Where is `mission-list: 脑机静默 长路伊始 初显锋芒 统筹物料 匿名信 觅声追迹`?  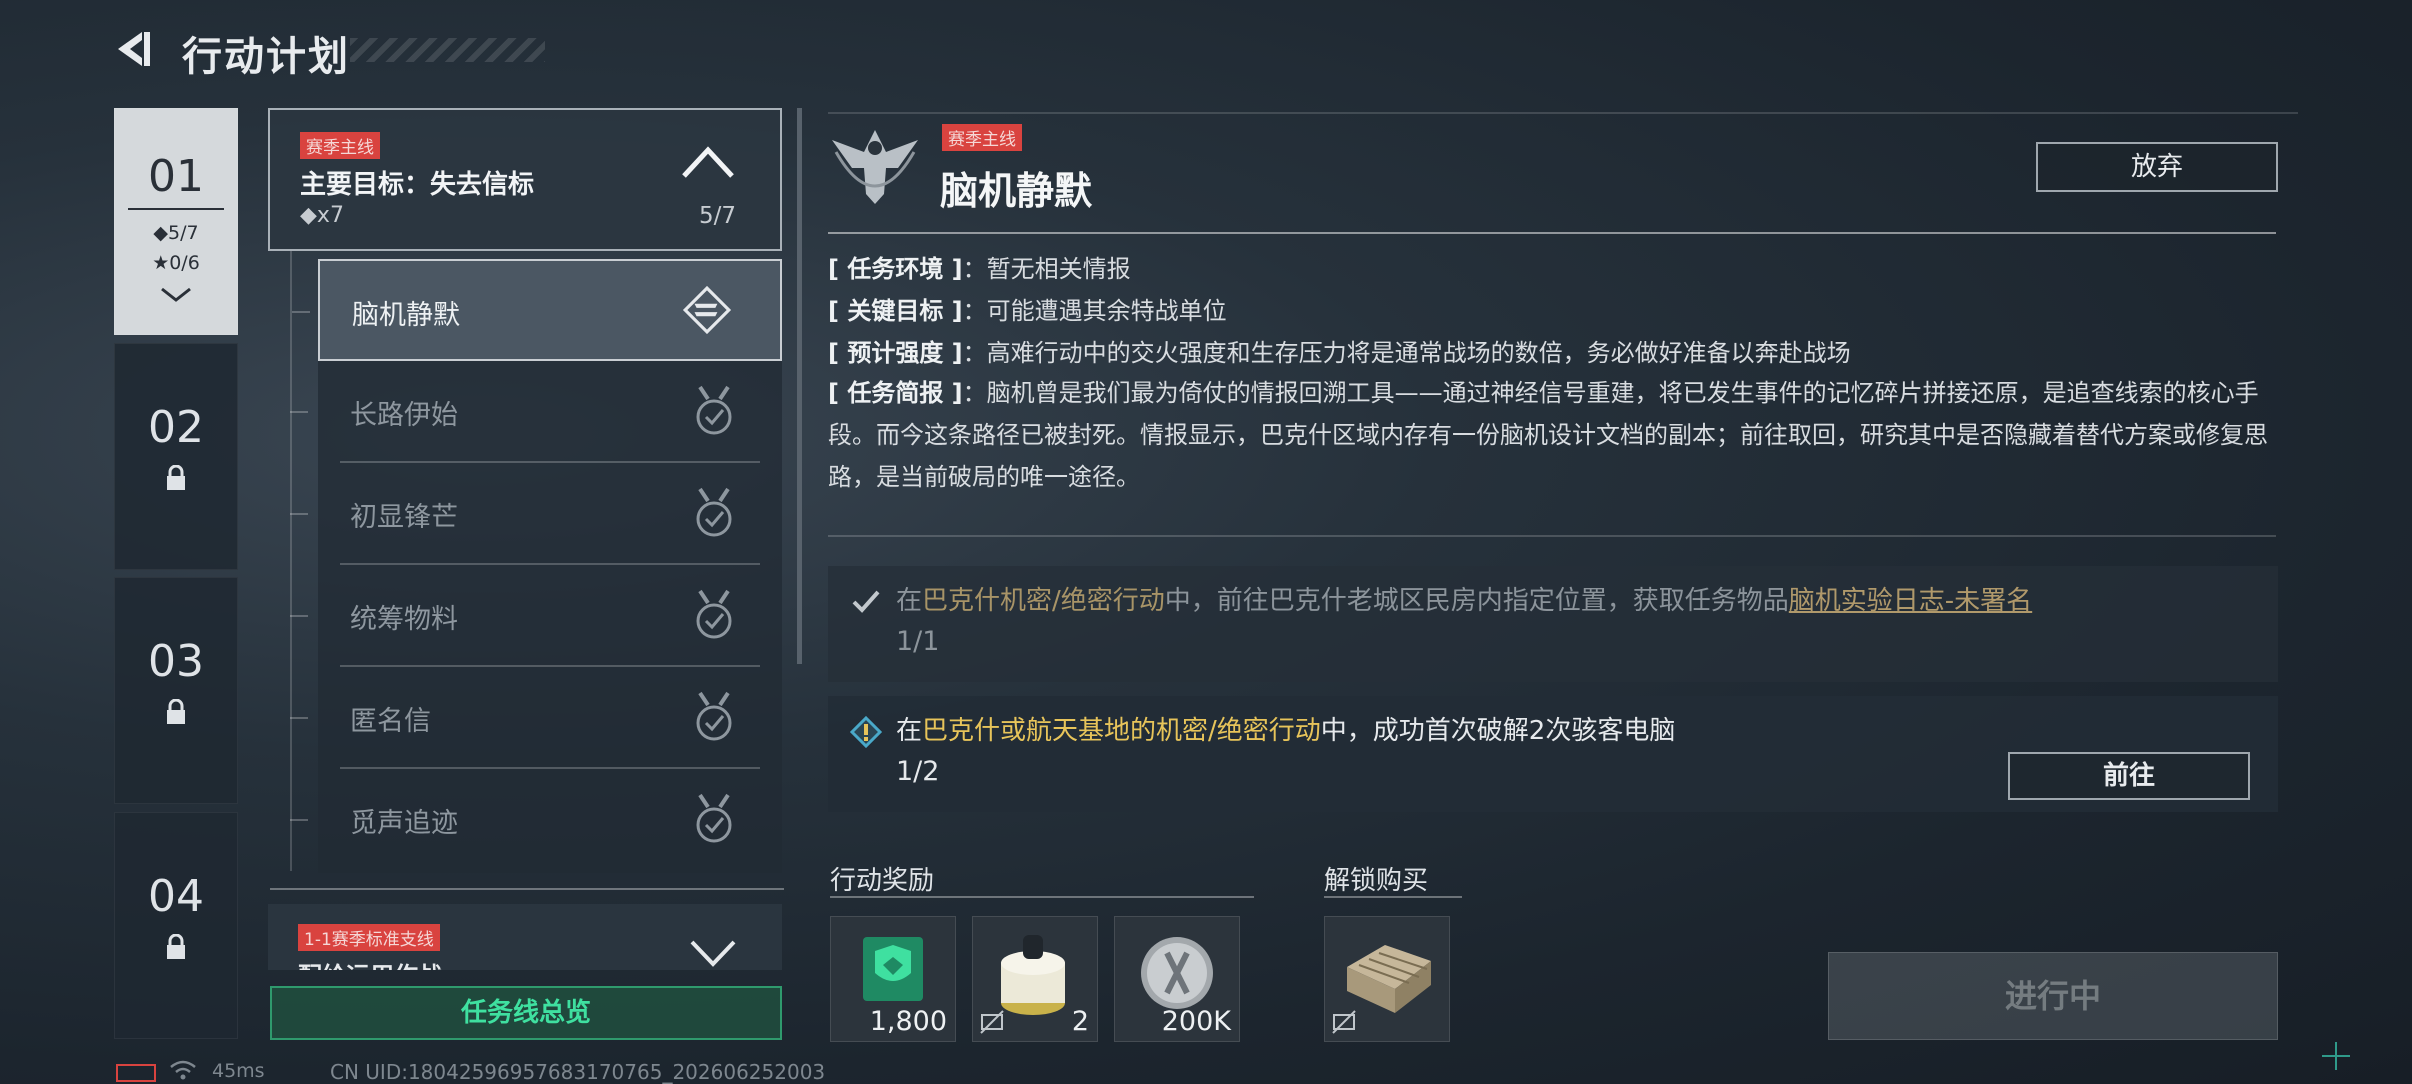 mission-list: 脑机静默 长路伊始 初显锋芒 统筹物料 匿名信 觅声追迹 is located at coordinates (536, 566).